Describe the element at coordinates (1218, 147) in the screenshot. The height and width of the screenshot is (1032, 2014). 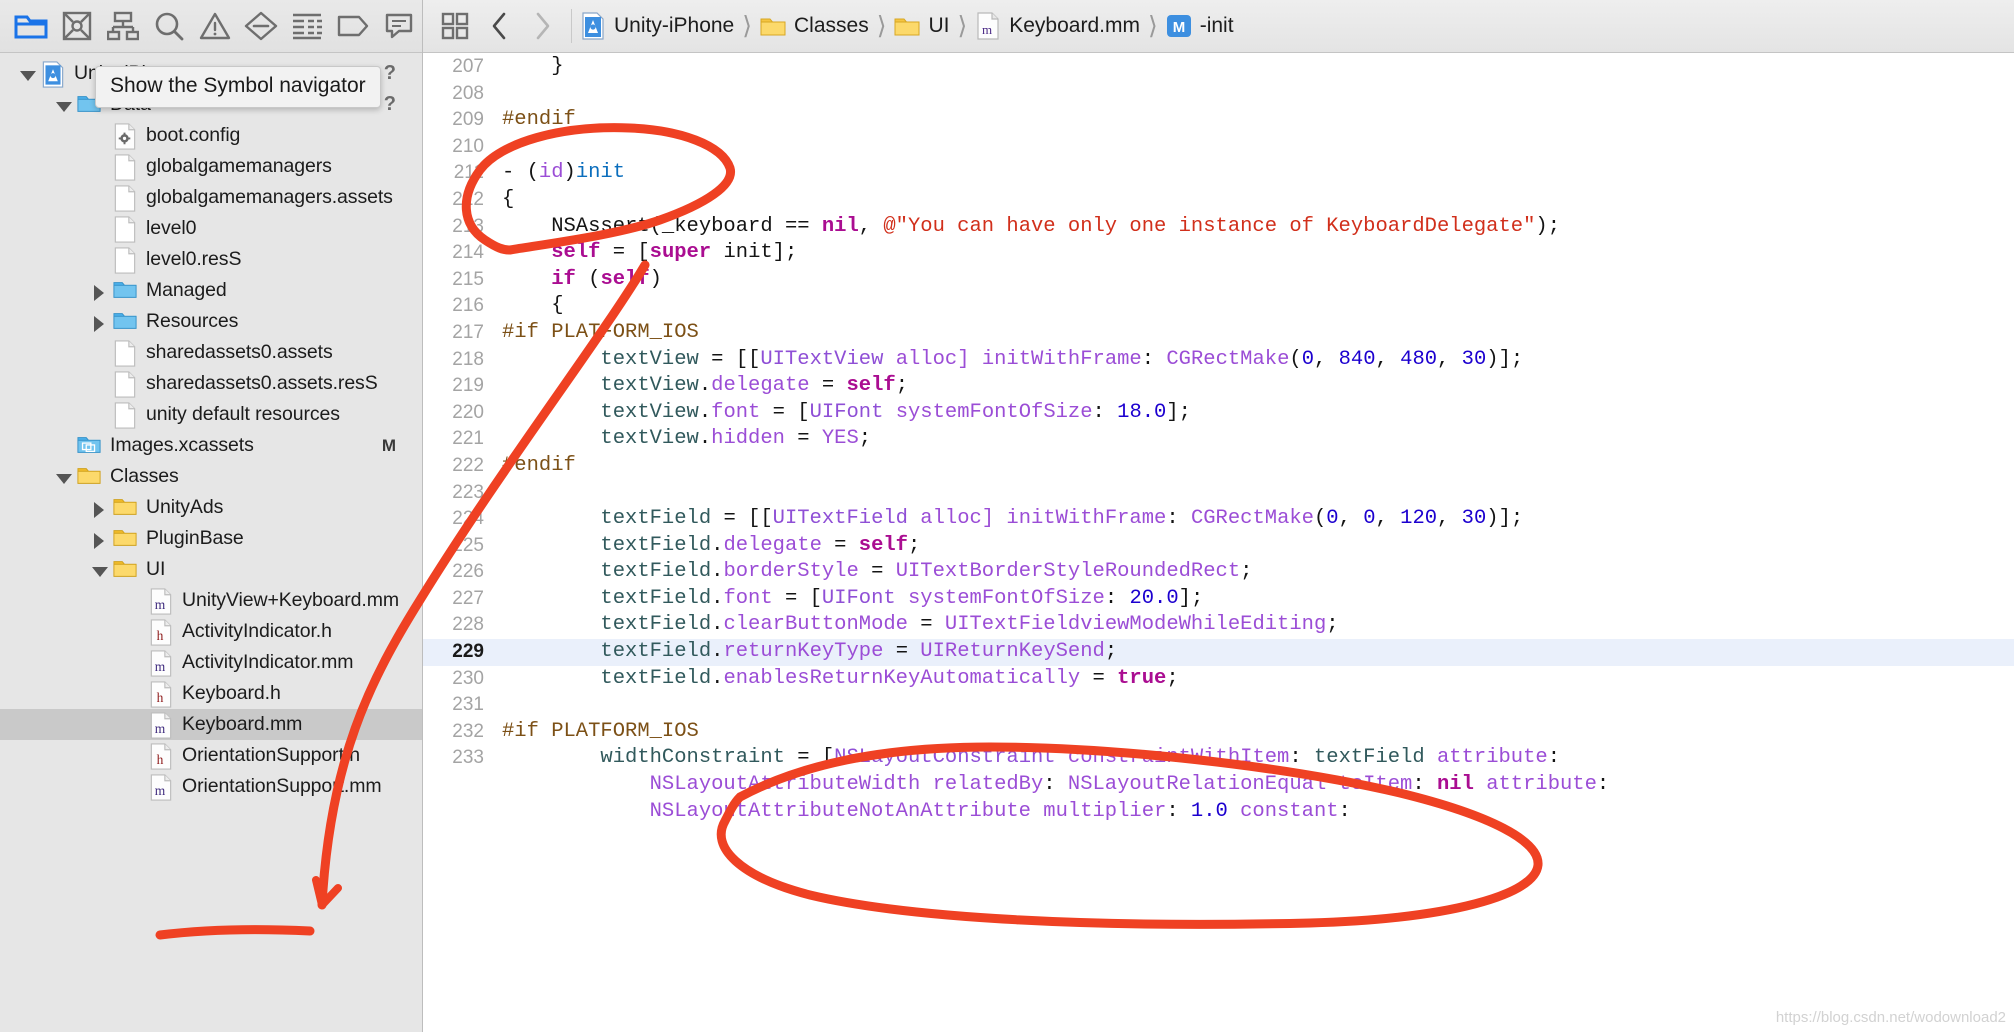
I see `code-line: 210` at that location.